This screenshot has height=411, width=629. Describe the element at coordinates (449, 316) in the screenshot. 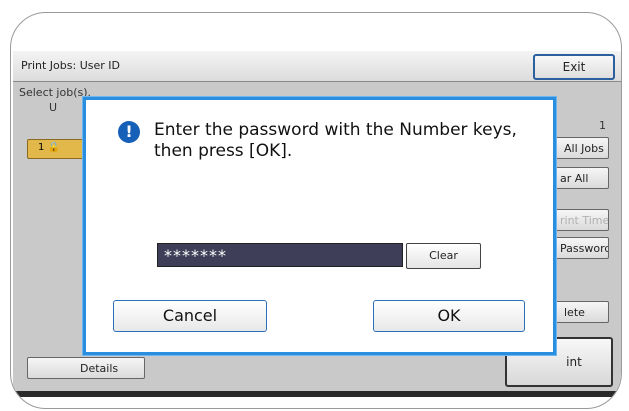

I see `ok-button: OK` at that location.